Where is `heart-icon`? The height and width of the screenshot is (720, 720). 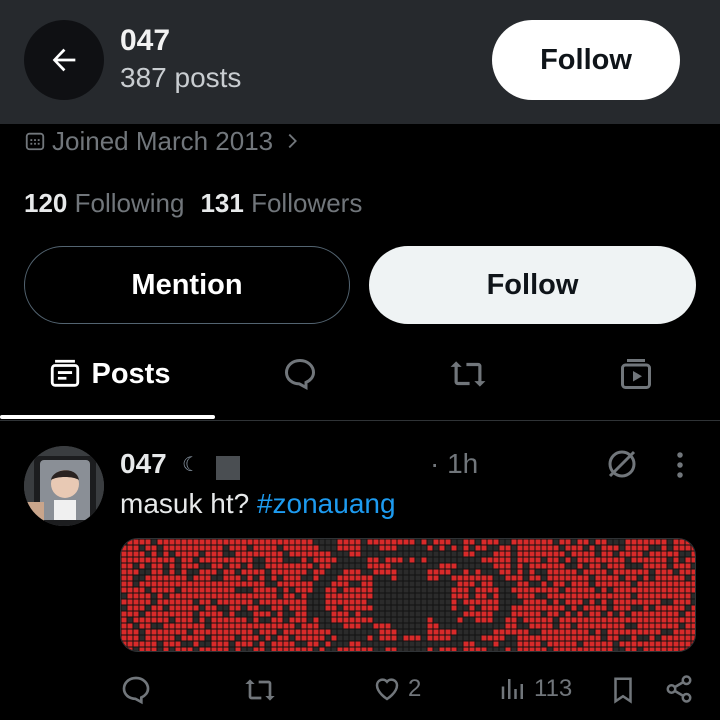 heart-icon is located at coordinates (387, 689).